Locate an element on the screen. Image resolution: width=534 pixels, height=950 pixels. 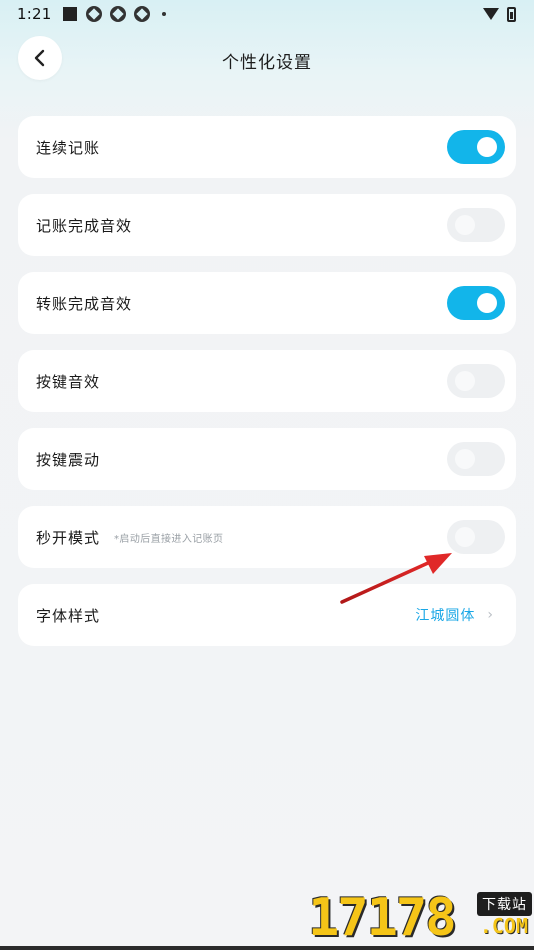
setting-label: 记账完成音效 is located at coordinates (84, 225).